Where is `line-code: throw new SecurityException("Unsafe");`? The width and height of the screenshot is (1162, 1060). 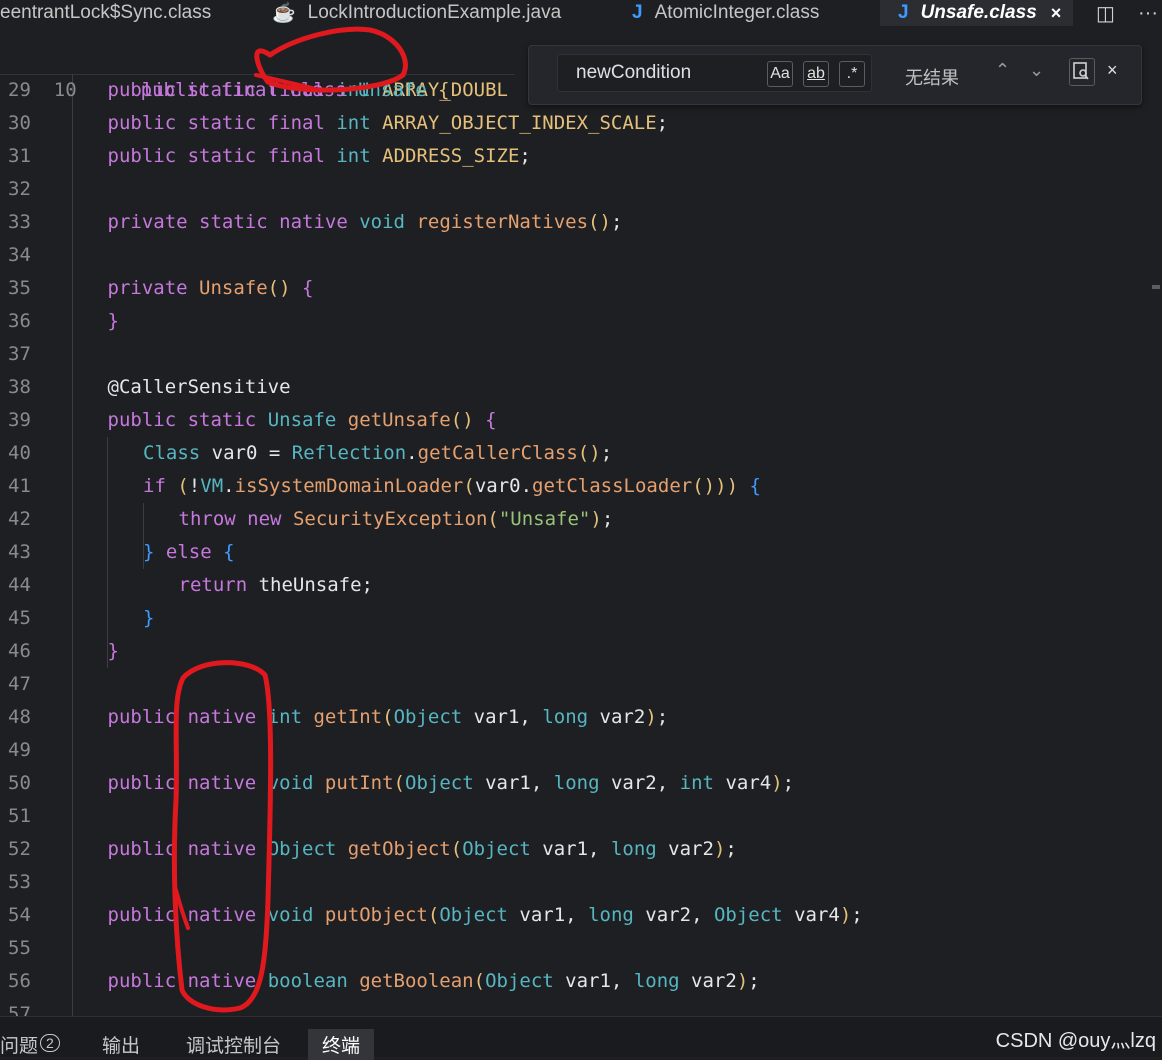
line-code: throw new SecurityException("Unsafe"); is located at coordinates (396, 519).